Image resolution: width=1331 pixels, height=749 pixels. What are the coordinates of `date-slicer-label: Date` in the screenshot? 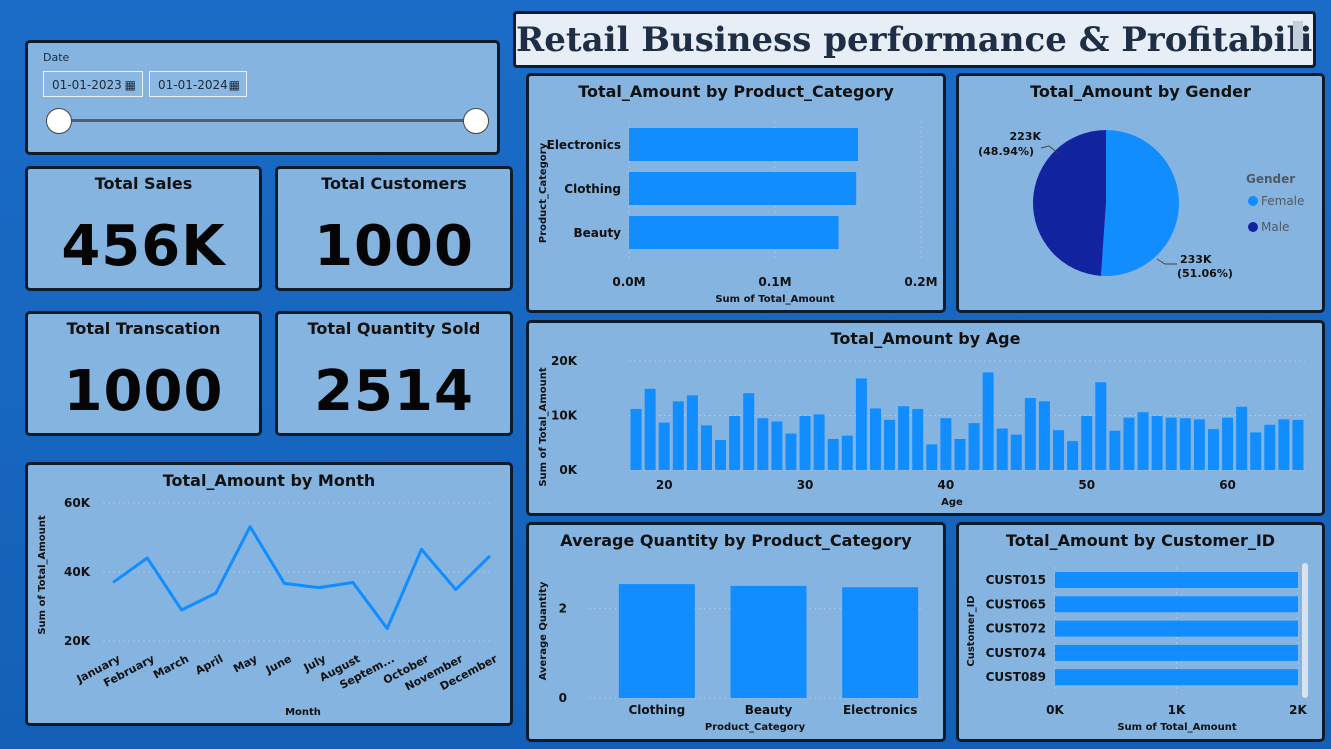 It's located at (56, 57).